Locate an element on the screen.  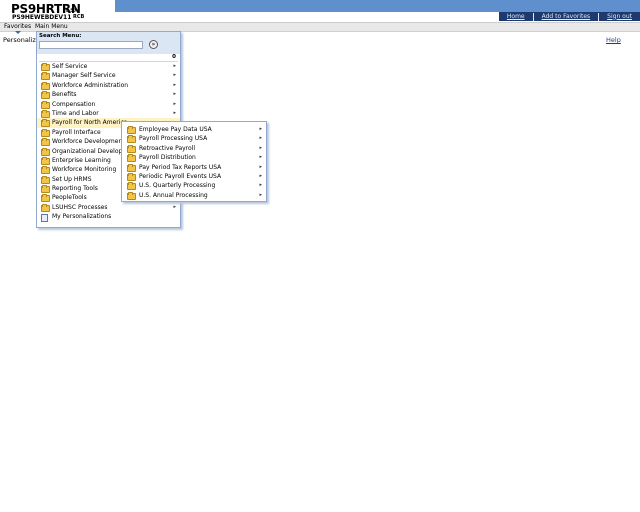
search-menu-panel: Search Menu: » is located at coordinates (108, 43).